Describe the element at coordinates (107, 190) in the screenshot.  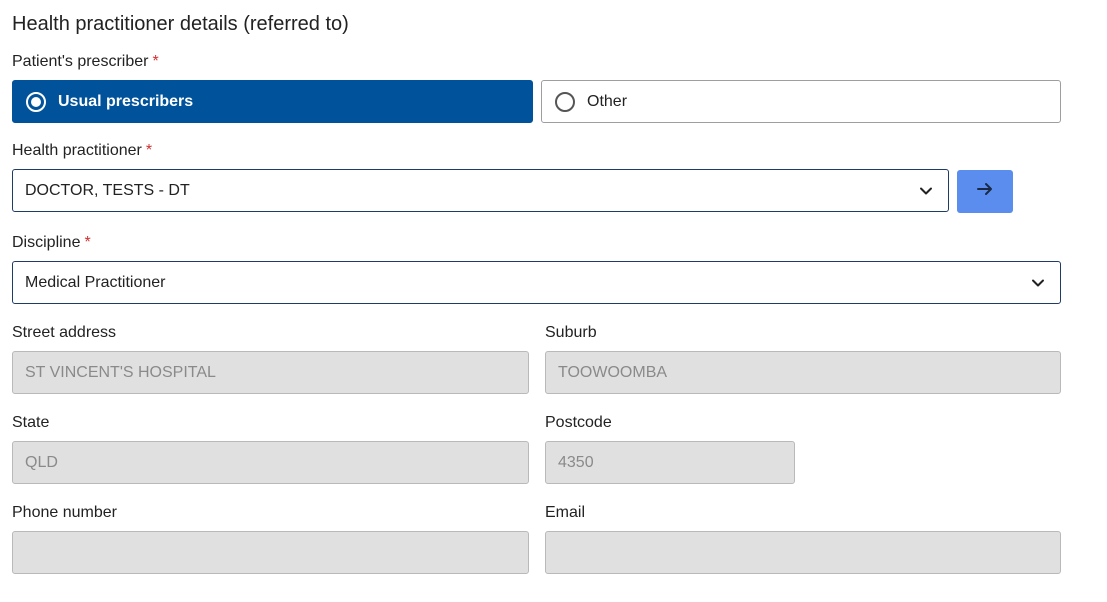
I see `practitioner-select-value: DOCTOR, TESTS - DT` at that location.